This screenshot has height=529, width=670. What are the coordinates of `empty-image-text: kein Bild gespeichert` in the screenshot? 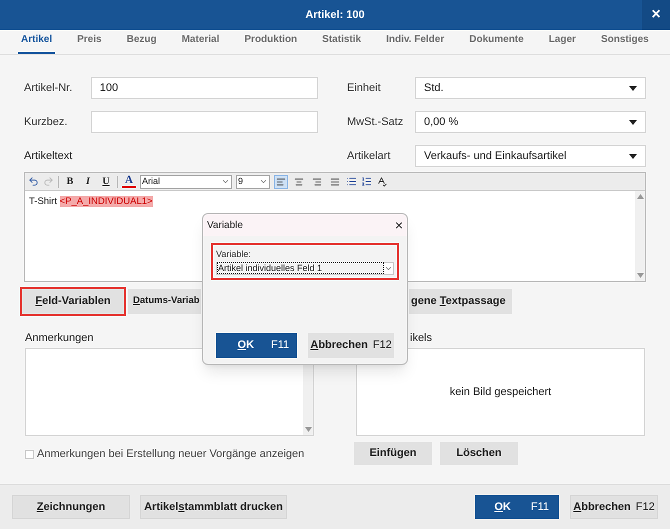 It's located at (501, 392).